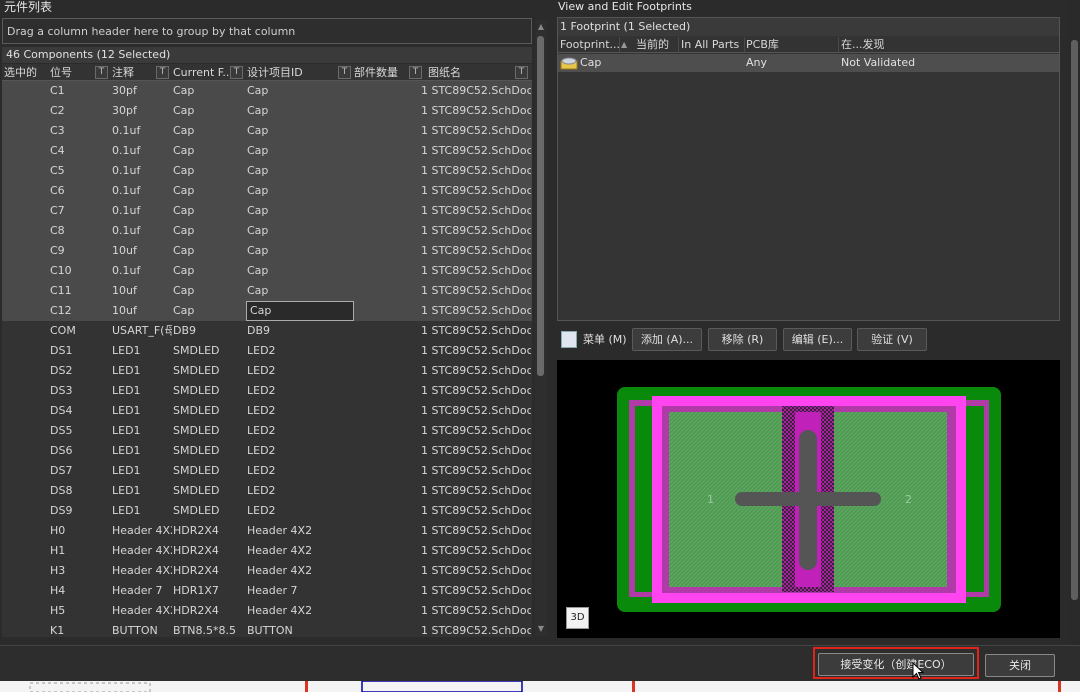  Describe the element at coordinates (61, 410) in the screenshot. I see `designator-cell: DS4` at that location.